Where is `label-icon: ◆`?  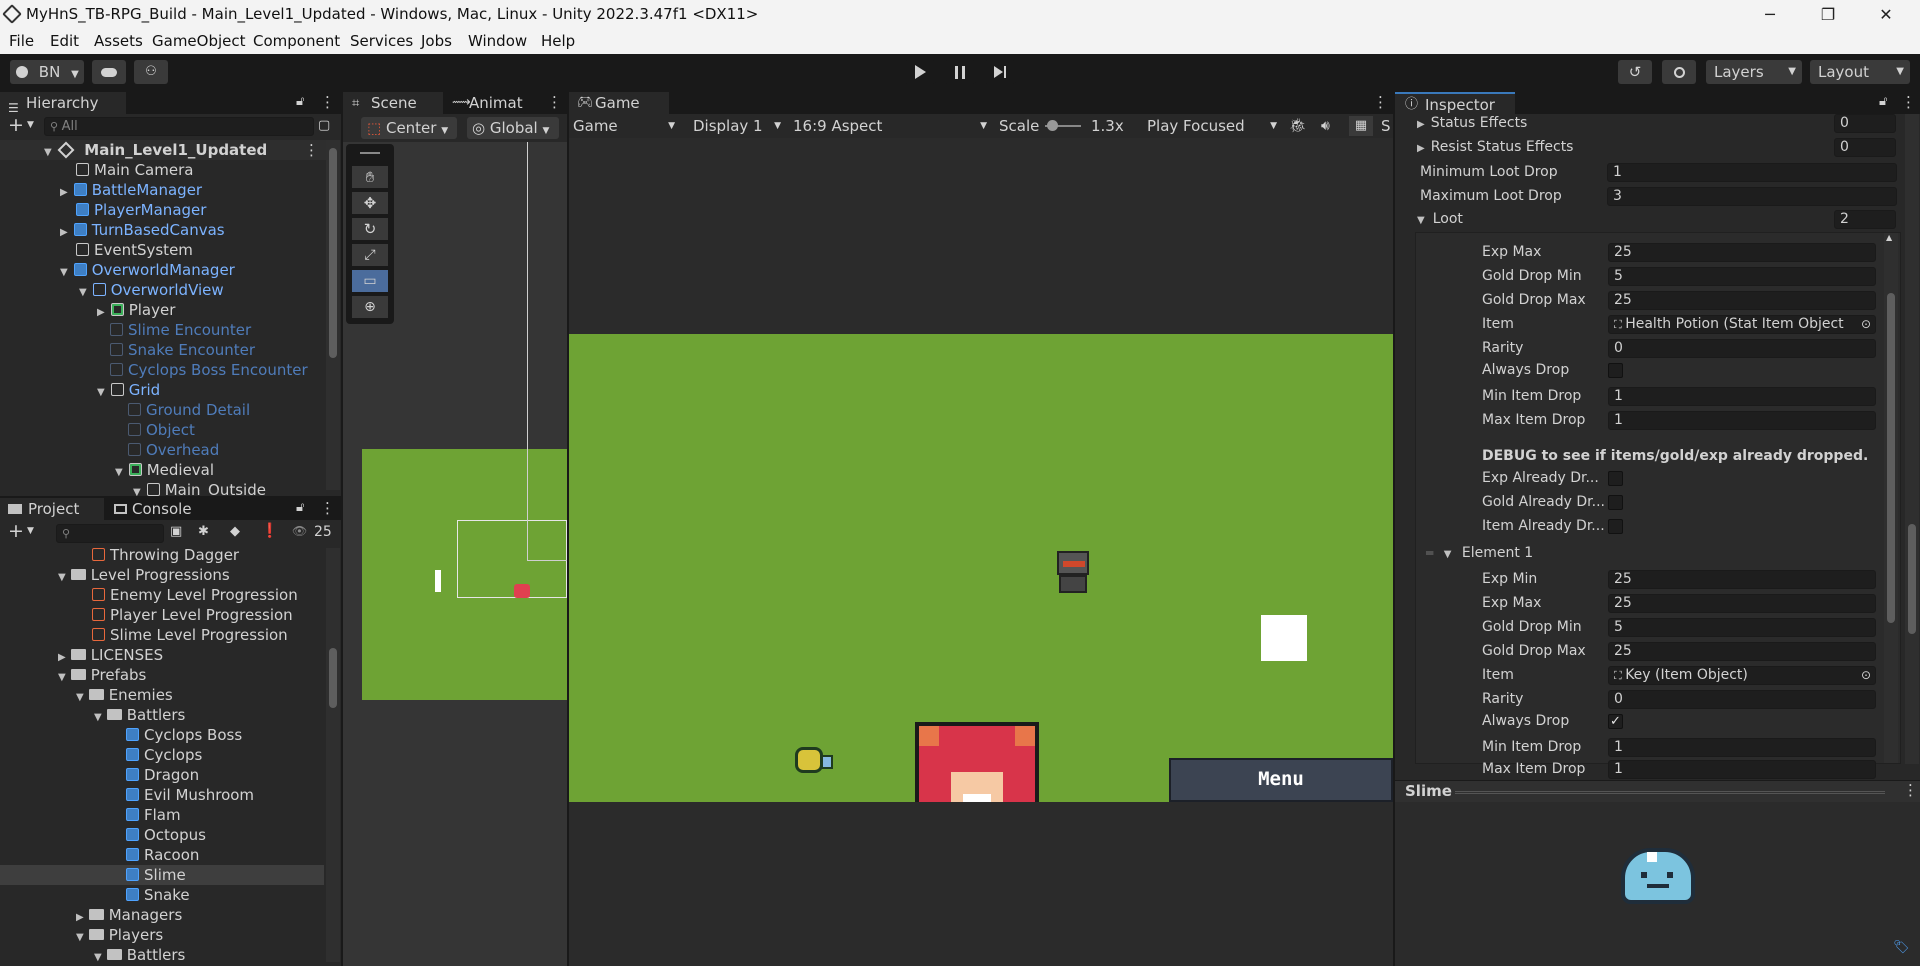
label-icon: ◆ is located at coordinates (235, 531).